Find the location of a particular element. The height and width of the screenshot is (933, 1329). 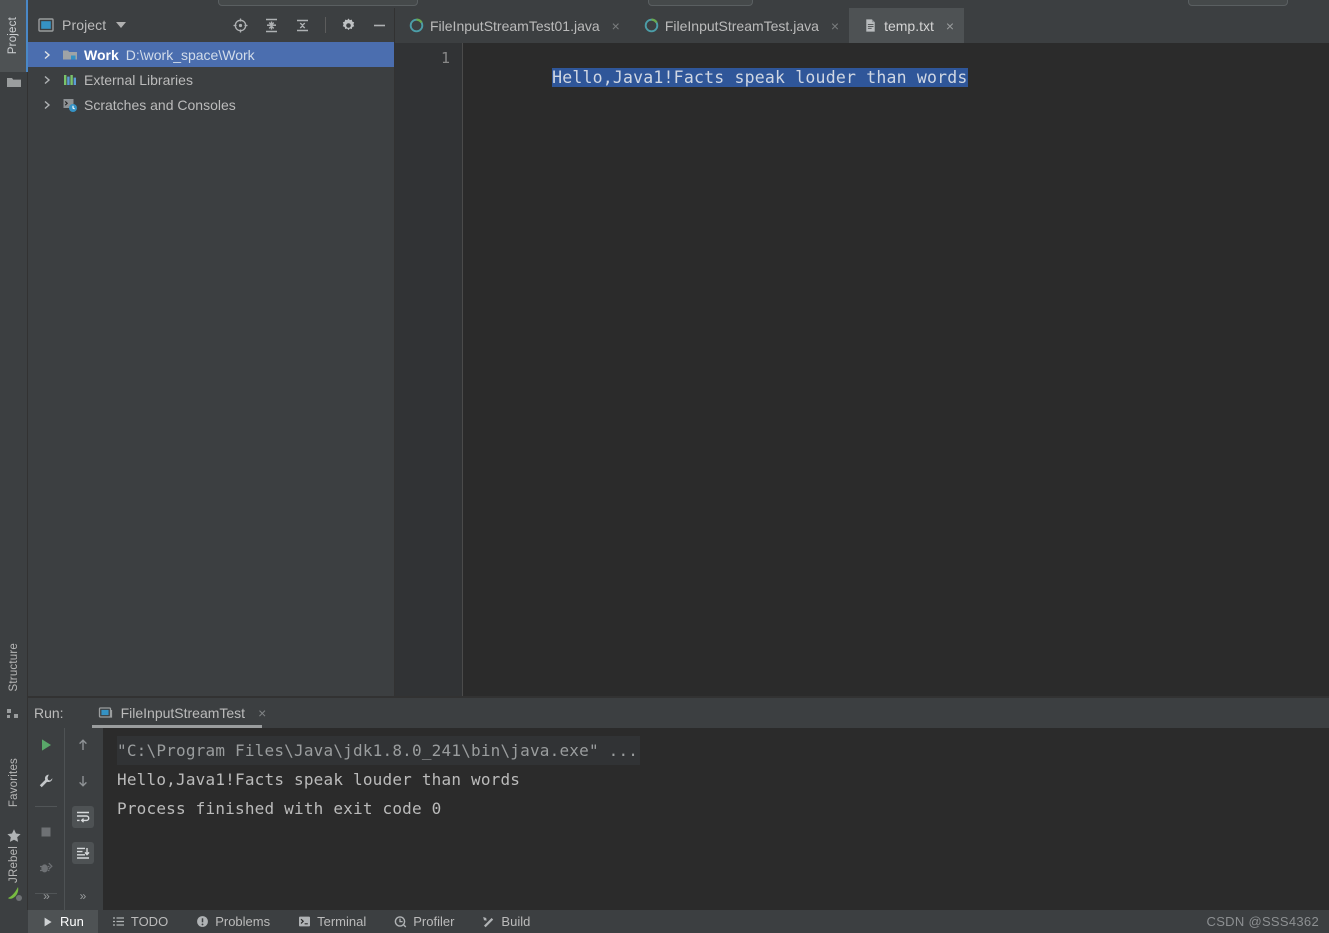

panel-title: Project is located at coordinates (84, 25).